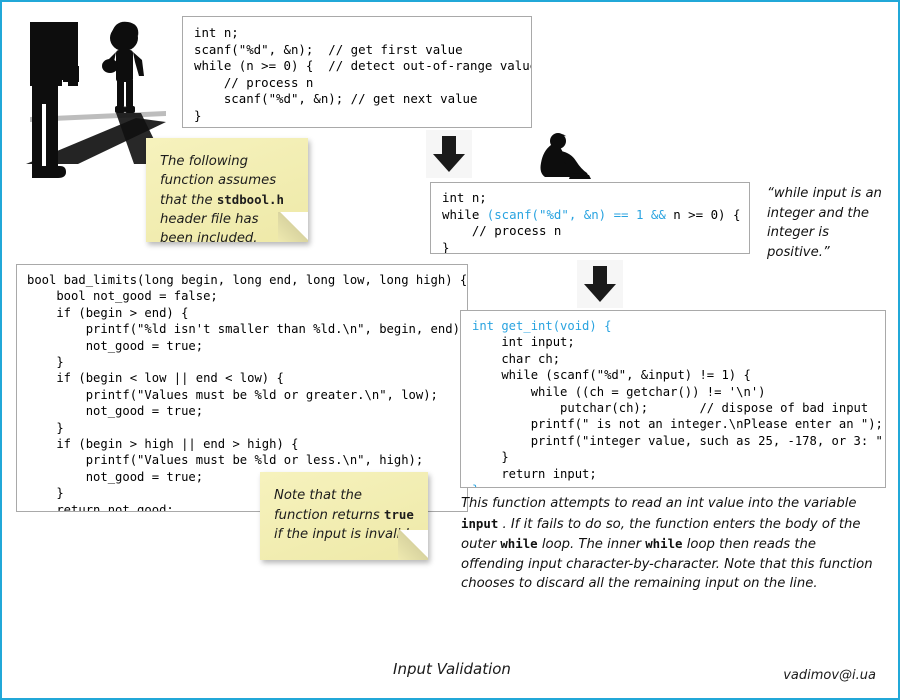 This screenshot has width=900, height=700. Describe the element at coordinates (328, 49) in the screenshot. I see `code-line: scanf("%d", &n); // get first value` at that location.